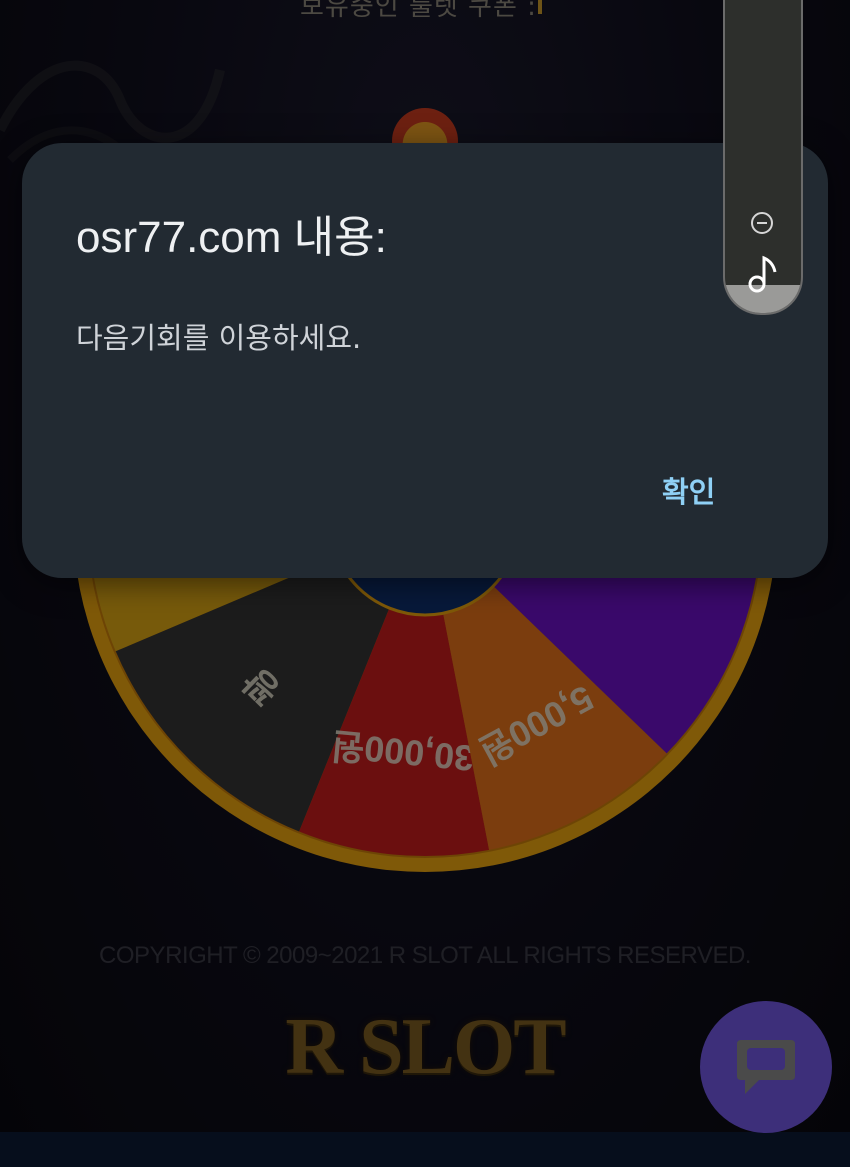 The height and width of the screenshot is (1167, 850). I want to click on chat-bubble-icon, so click(766, 1067).